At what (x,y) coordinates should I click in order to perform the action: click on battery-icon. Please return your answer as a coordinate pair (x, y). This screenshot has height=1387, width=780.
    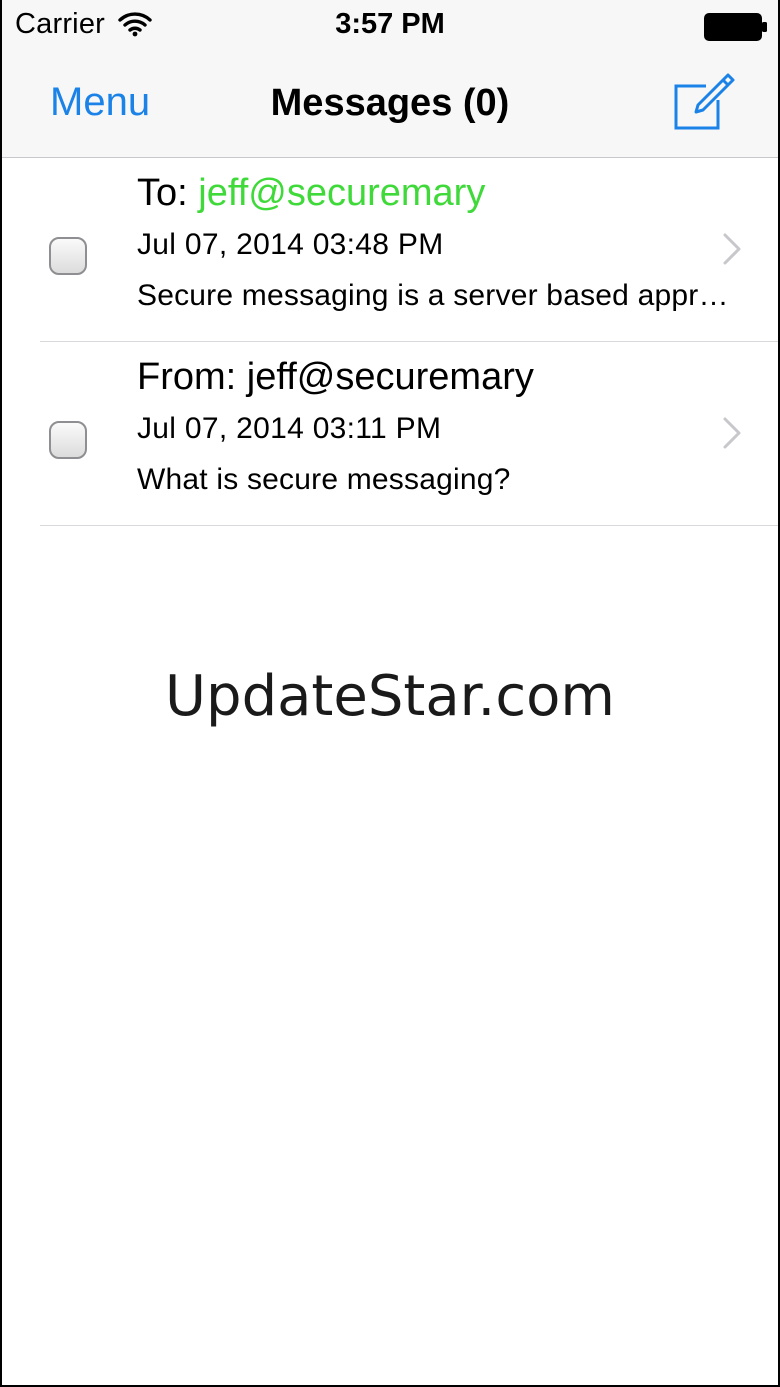
    Looking at the image, I should click on (735, 27).